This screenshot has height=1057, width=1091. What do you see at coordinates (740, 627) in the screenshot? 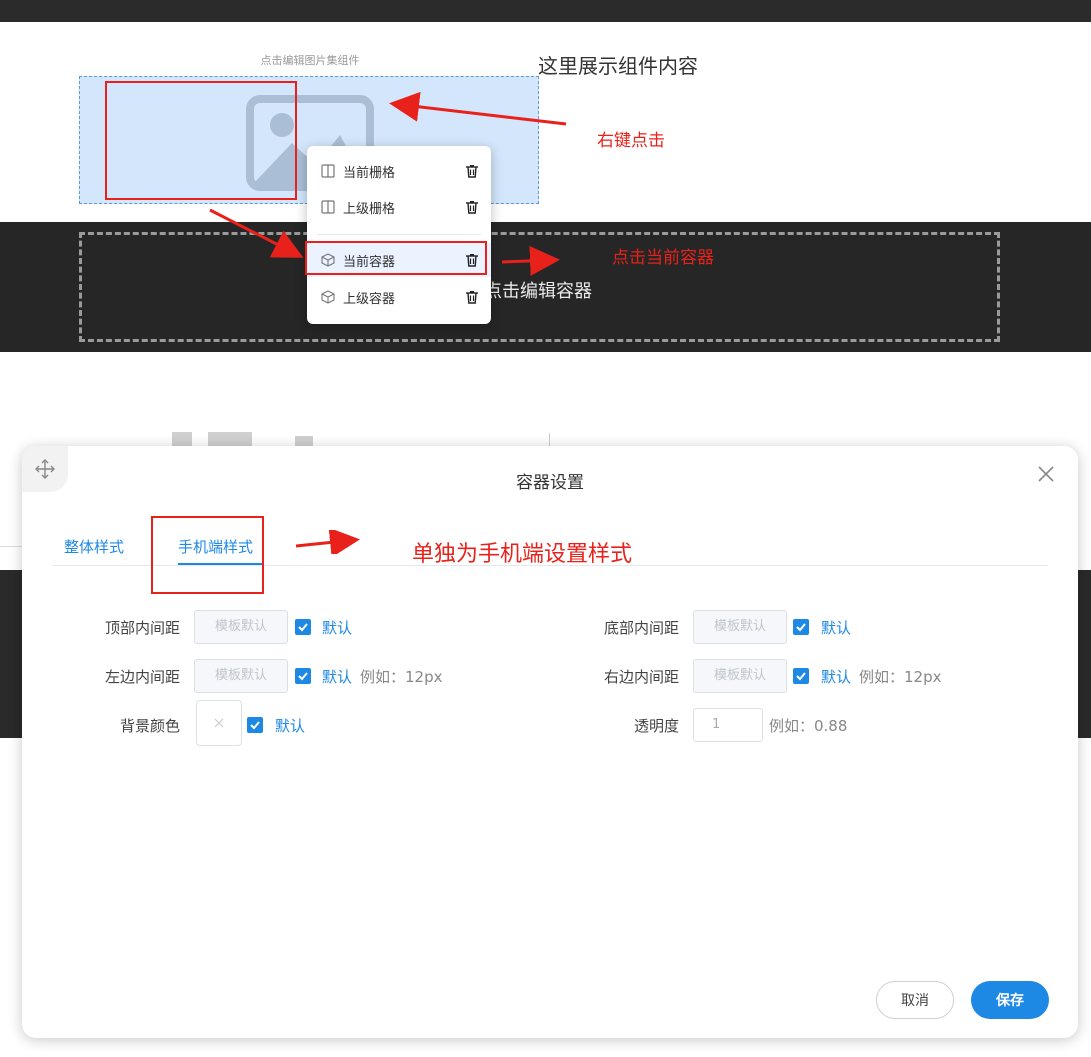
I see `bottom-padding-input: 模板默认` at bounding box center [740, 627].